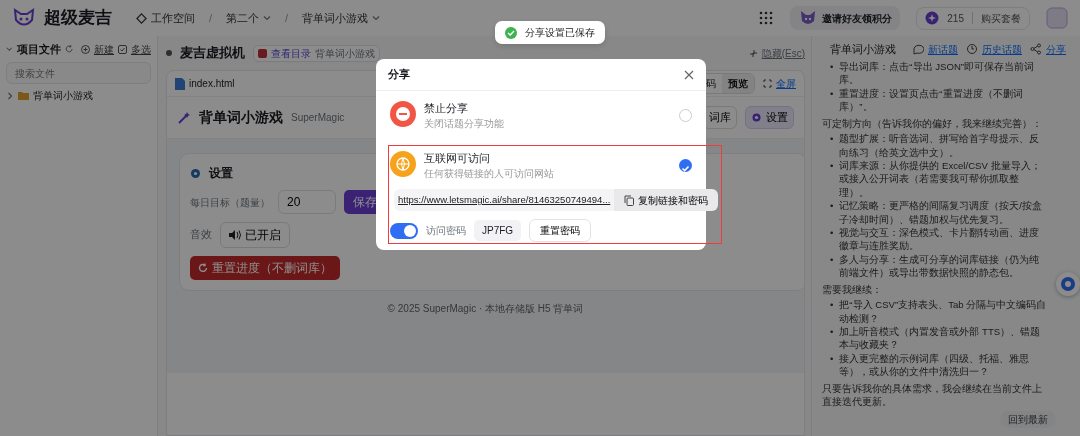  What do you see at coordinates (932, 123) in the screenshot?
I see `message-text: 可定制方向（告诉我你的偏好，我来继续完善）：` at bounding box center [932, 123].